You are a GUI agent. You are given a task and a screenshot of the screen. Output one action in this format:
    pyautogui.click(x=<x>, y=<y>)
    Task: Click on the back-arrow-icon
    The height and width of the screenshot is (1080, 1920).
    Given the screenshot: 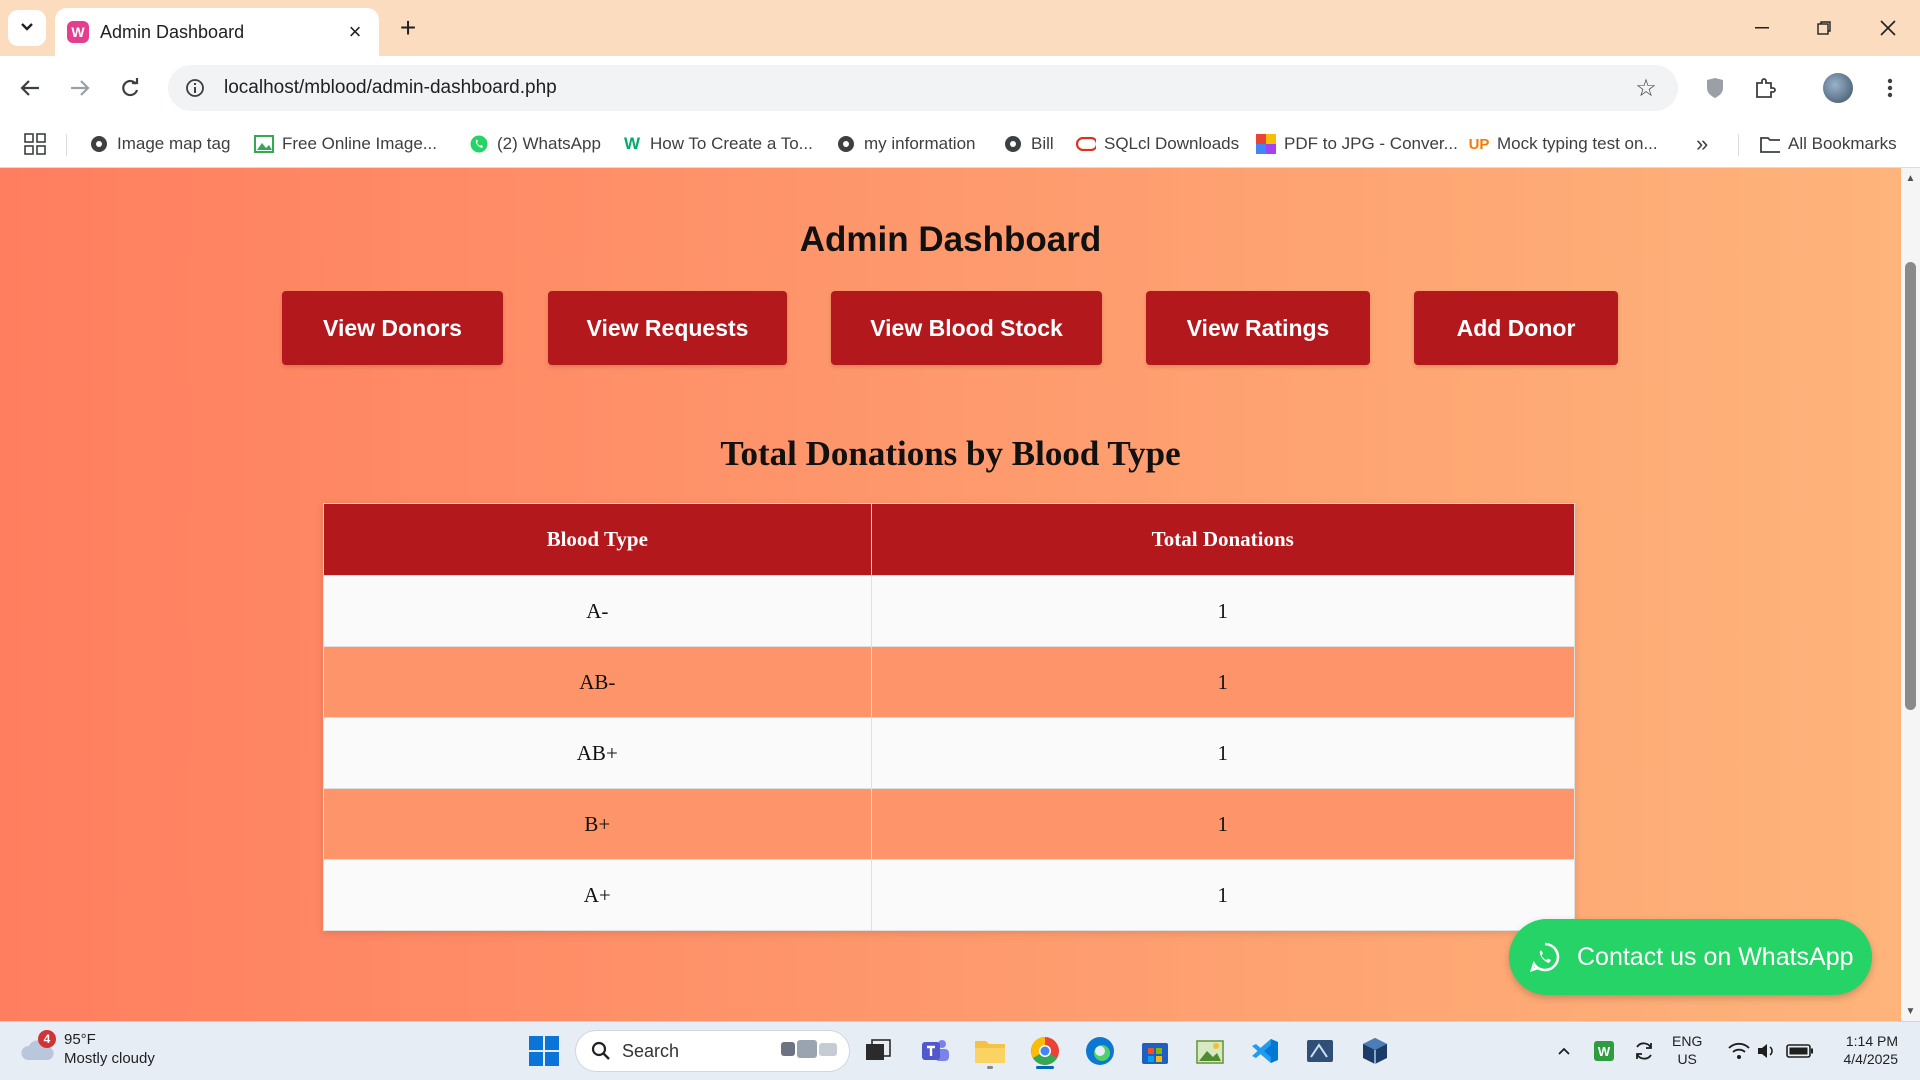 What is the action you would take?
    pyautogui.click(x=30, y=88)
    